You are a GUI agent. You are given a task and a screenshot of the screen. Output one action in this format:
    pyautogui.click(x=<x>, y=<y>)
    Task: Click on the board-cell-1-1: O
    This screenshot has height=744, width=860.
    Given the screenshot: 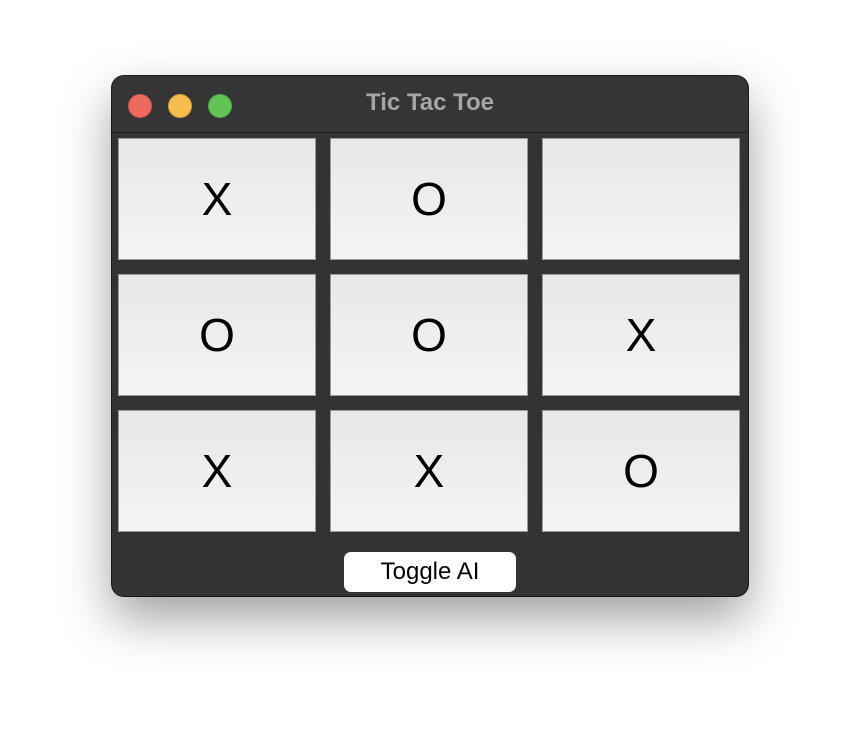 What is the action you would take?
    pyautogui.click(x=429, y=335)
    